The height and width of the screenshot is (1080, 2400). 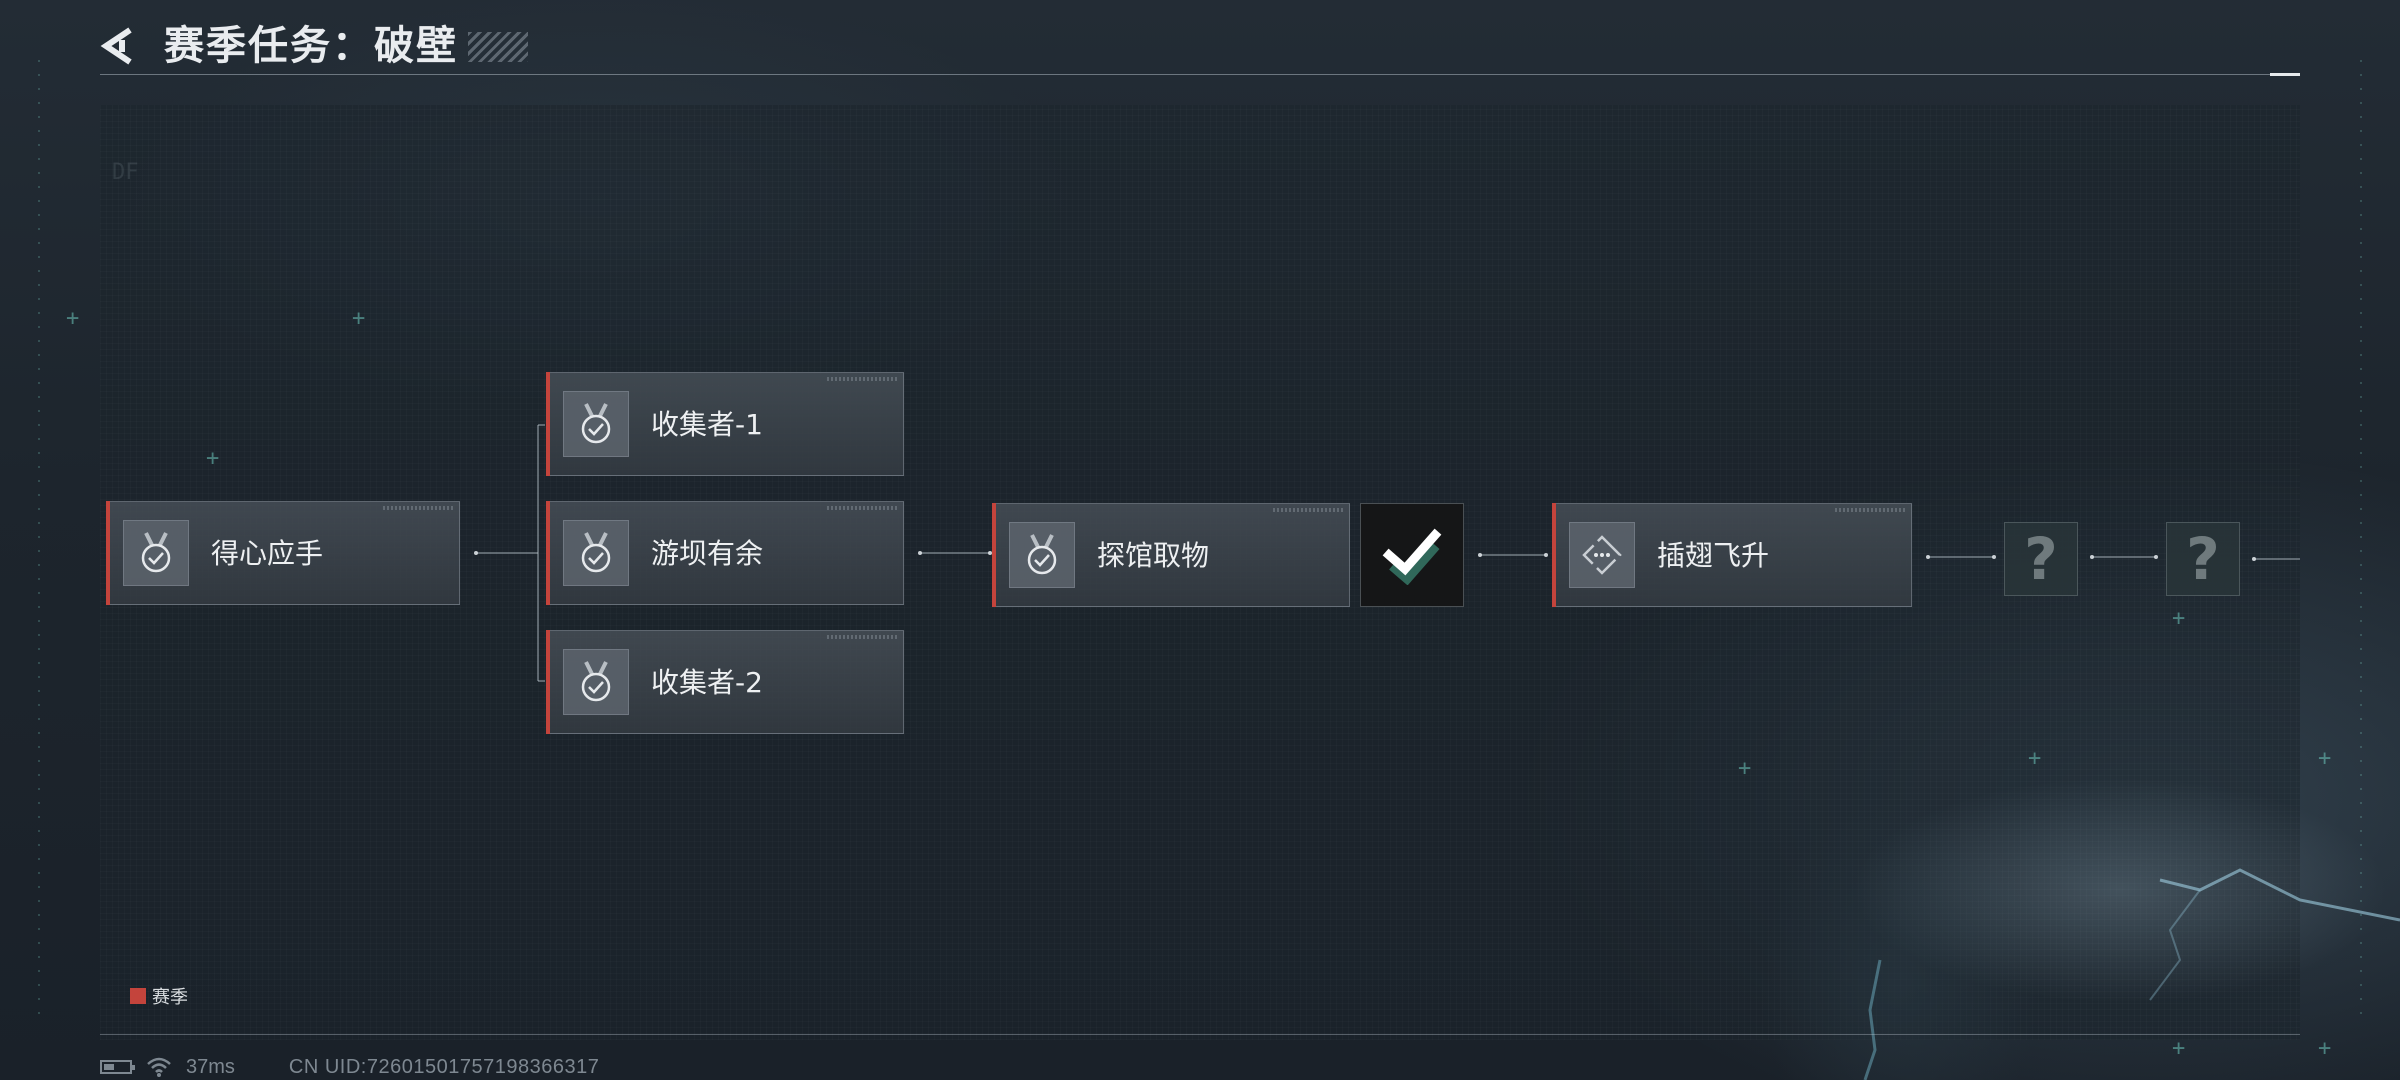 What do you see at coordinates (109, 1067) in the screenshot?
I see `battery-level-fill` at bounding box center [109, 1067].